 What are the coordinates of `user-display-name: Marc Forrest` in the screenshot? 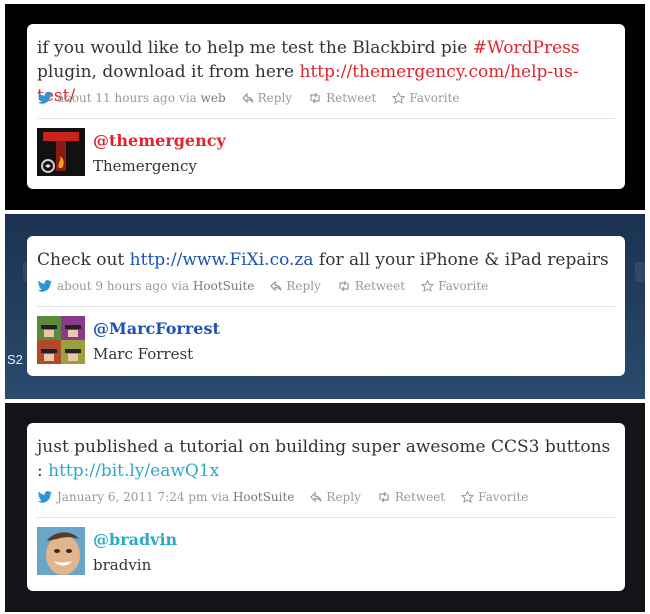 It's located at (143, 354).